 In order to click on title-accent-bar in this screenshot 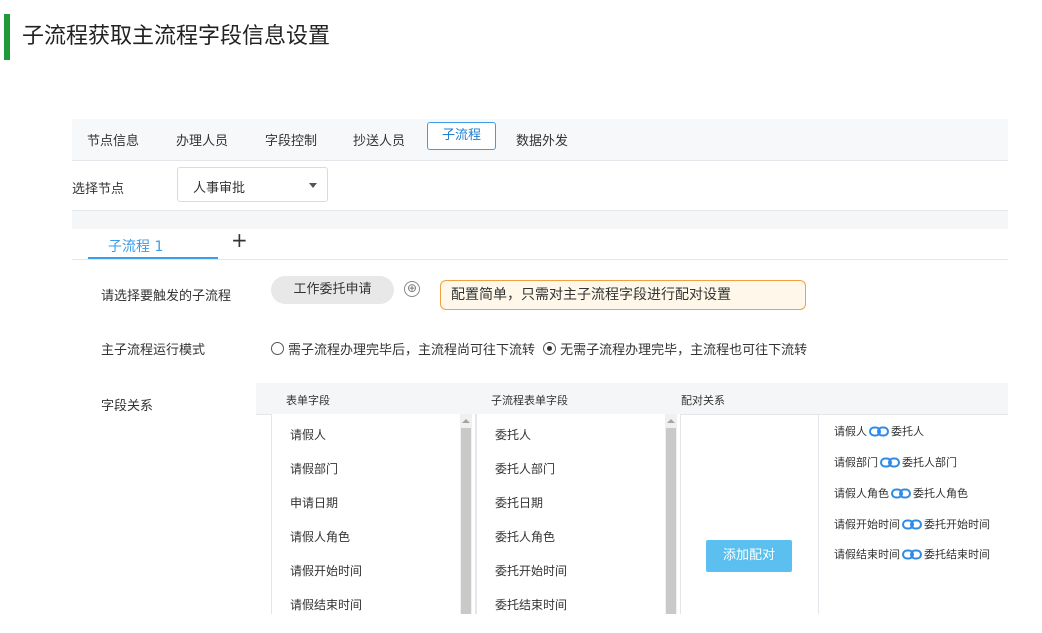, I will do `click(7, 37)`.